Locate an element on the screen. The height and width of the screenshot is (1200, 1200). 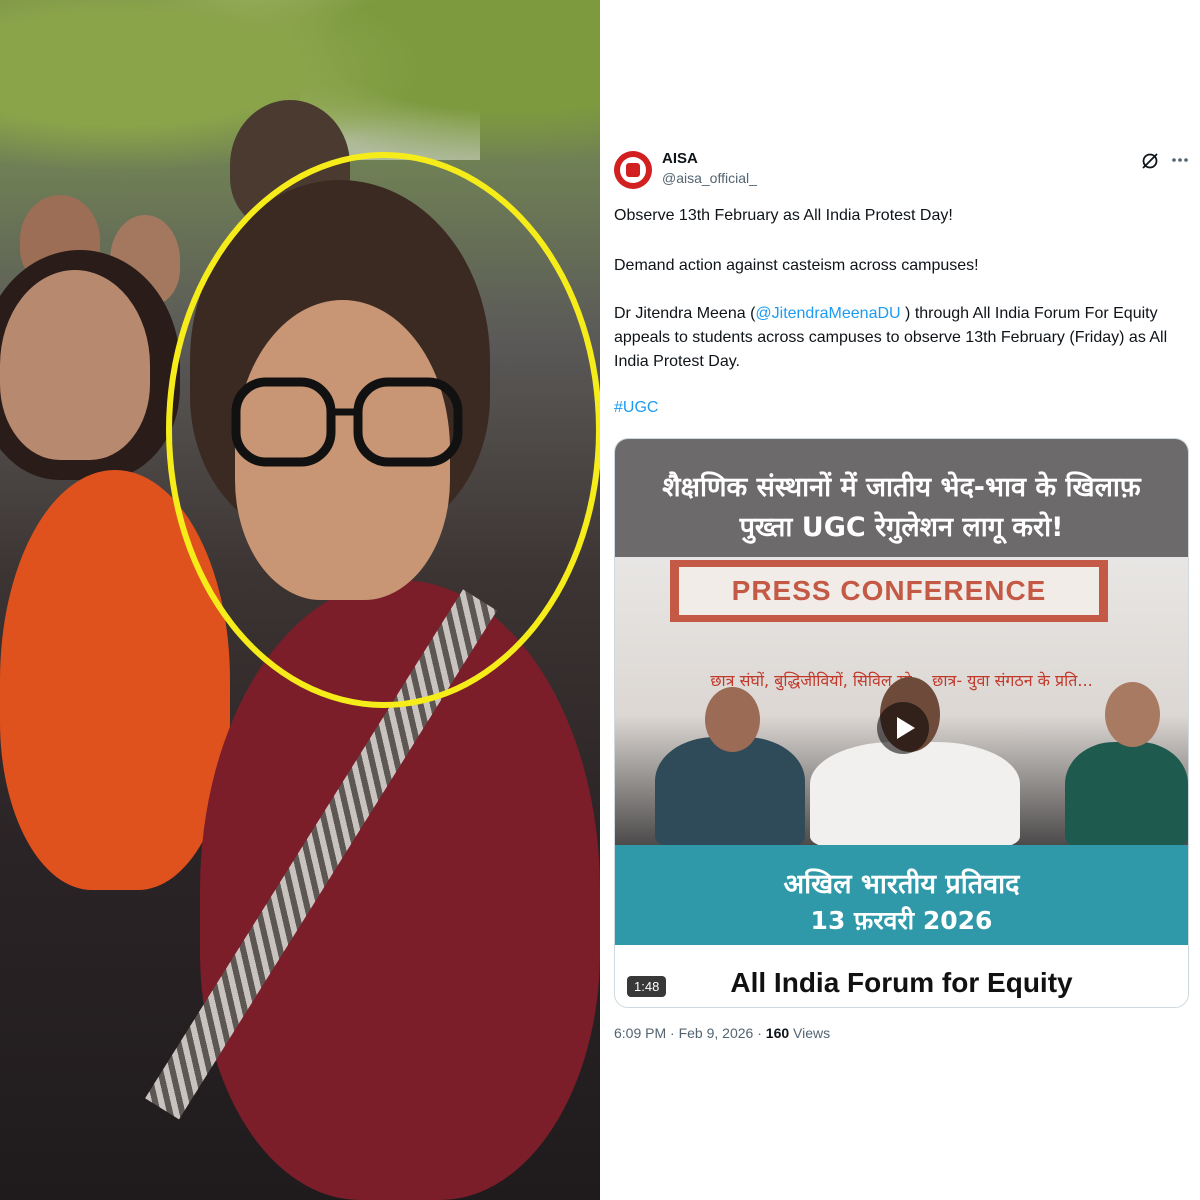
mention-link: @JitendraMeenaDU is located at coordinates (827, 313).